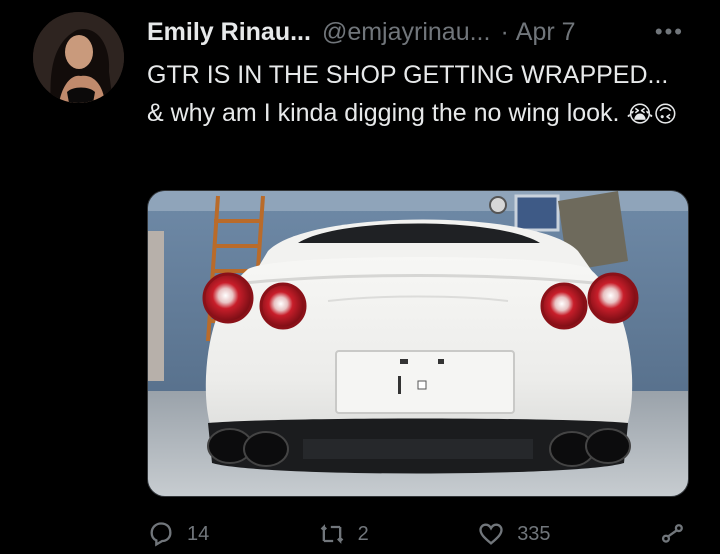  What do you see at coordinates (363, 533) in the screenshot?
I see `retweet-count: 2` at bounding box center [363, 533].